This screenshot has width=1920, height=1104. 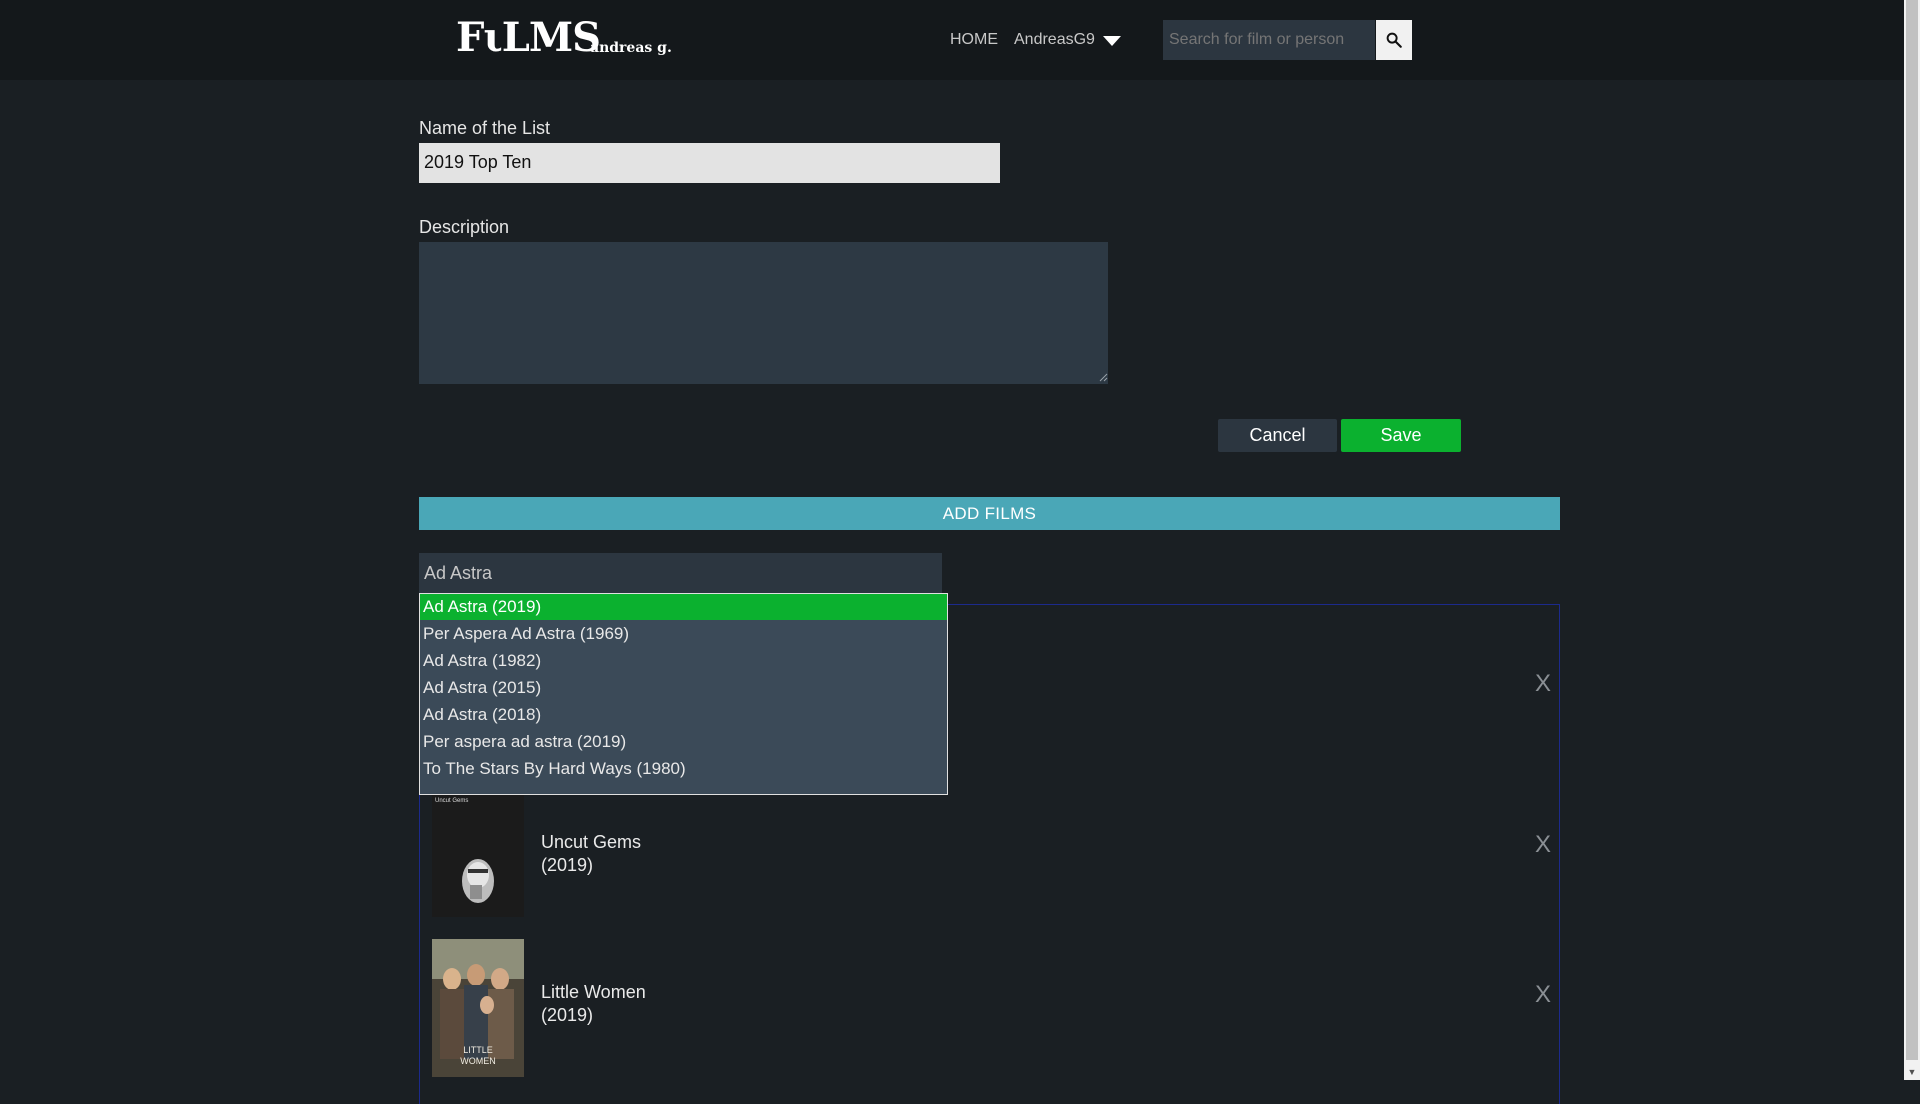 I want to click on film-list-item: LITTLE WOMEN Little Women (2019) X, so click(x=992, y=1009).